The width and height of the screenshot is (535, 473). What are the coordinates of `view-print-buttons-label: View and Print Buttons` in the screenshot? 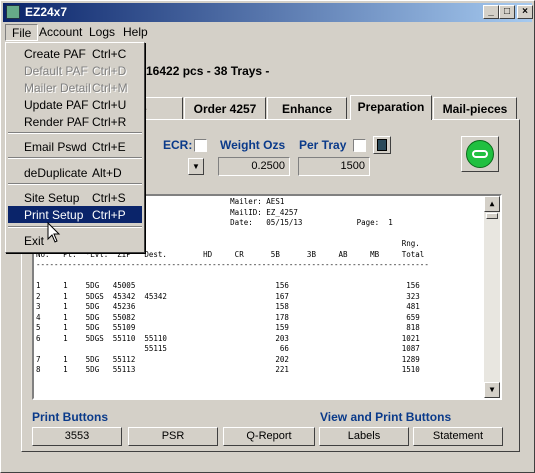 It's located at (386, 417).